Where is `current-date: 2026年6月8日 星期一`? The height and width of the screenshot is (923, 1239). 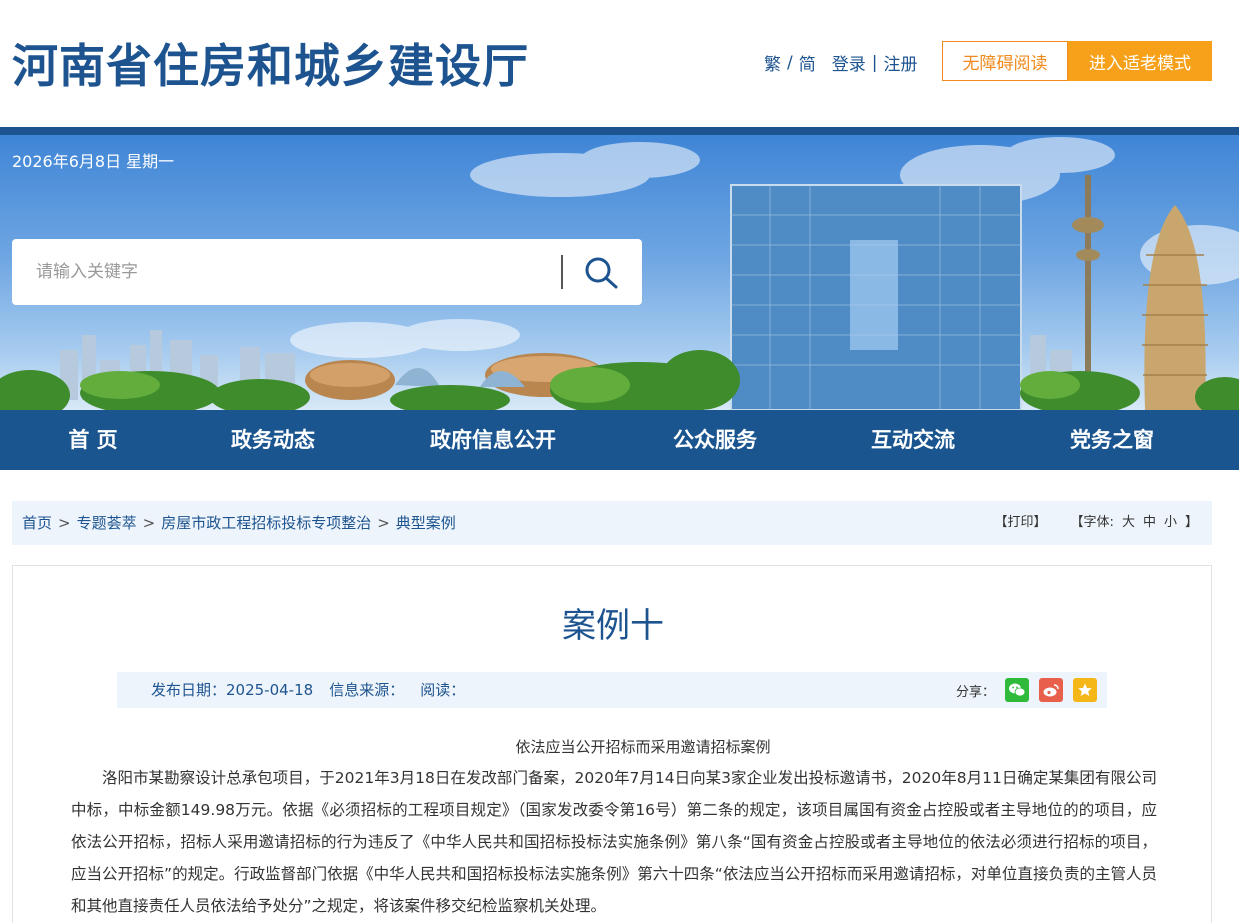 current-date: 2026年6月8日 星期一 is located at coordinates (93, 161).